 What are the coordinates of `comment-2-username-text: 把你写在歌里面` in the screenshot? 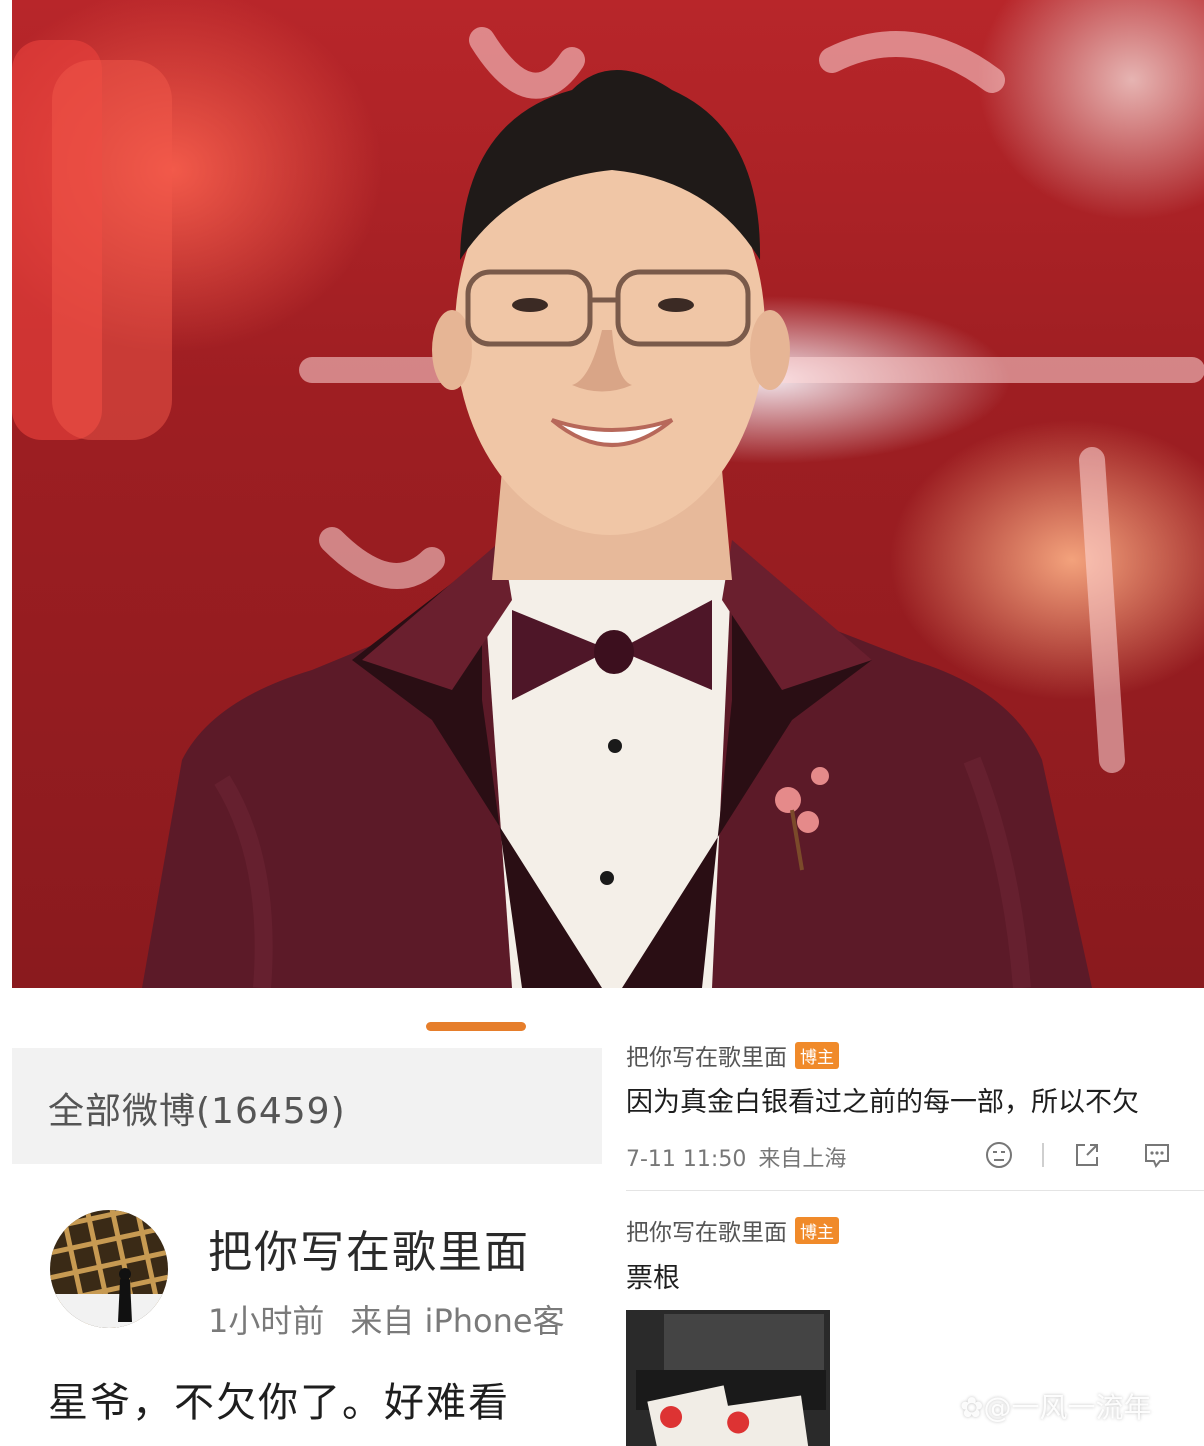 It's located at (706, 1233).